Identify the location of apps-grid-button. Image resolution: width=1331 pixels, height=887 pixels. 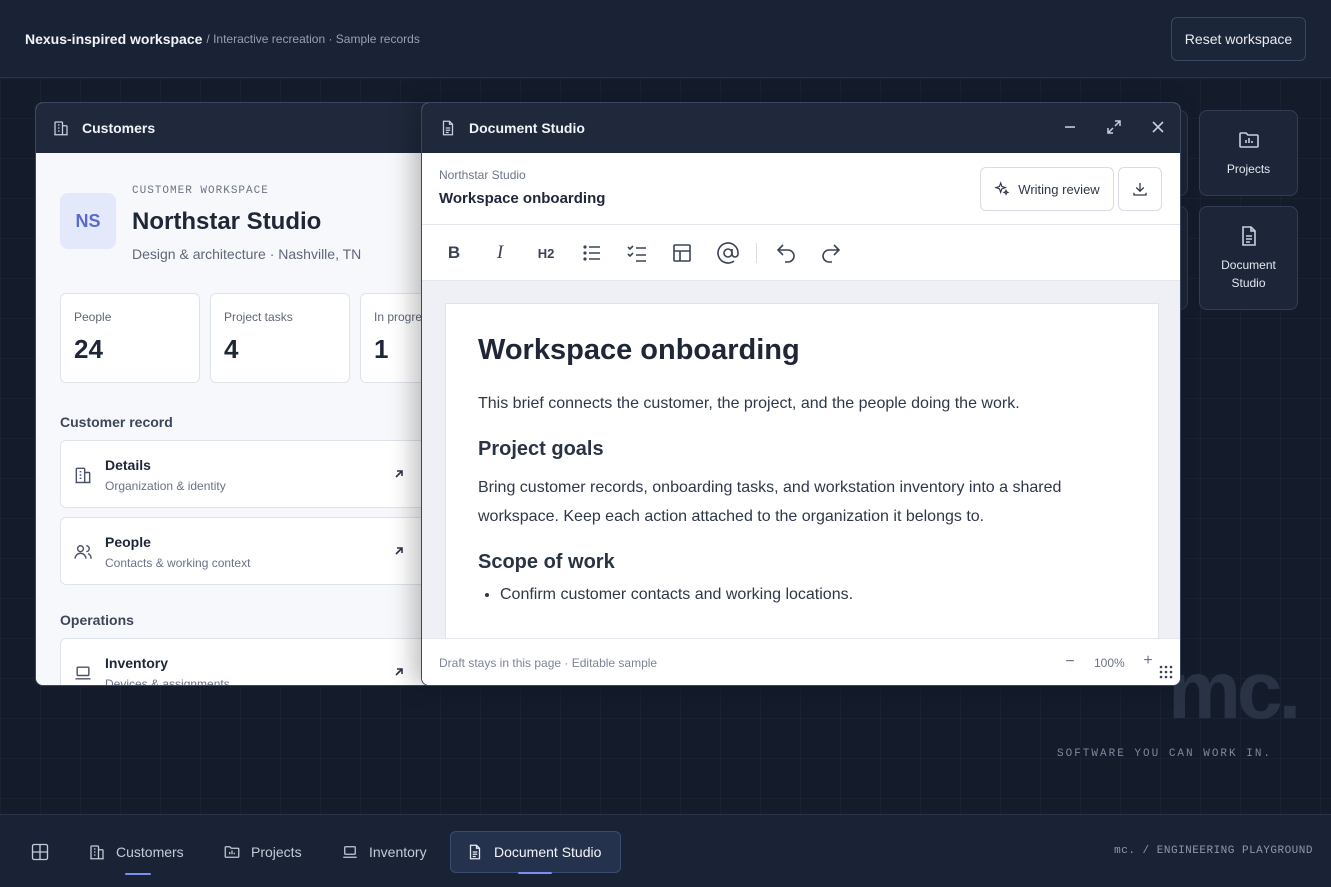
(40, 852).